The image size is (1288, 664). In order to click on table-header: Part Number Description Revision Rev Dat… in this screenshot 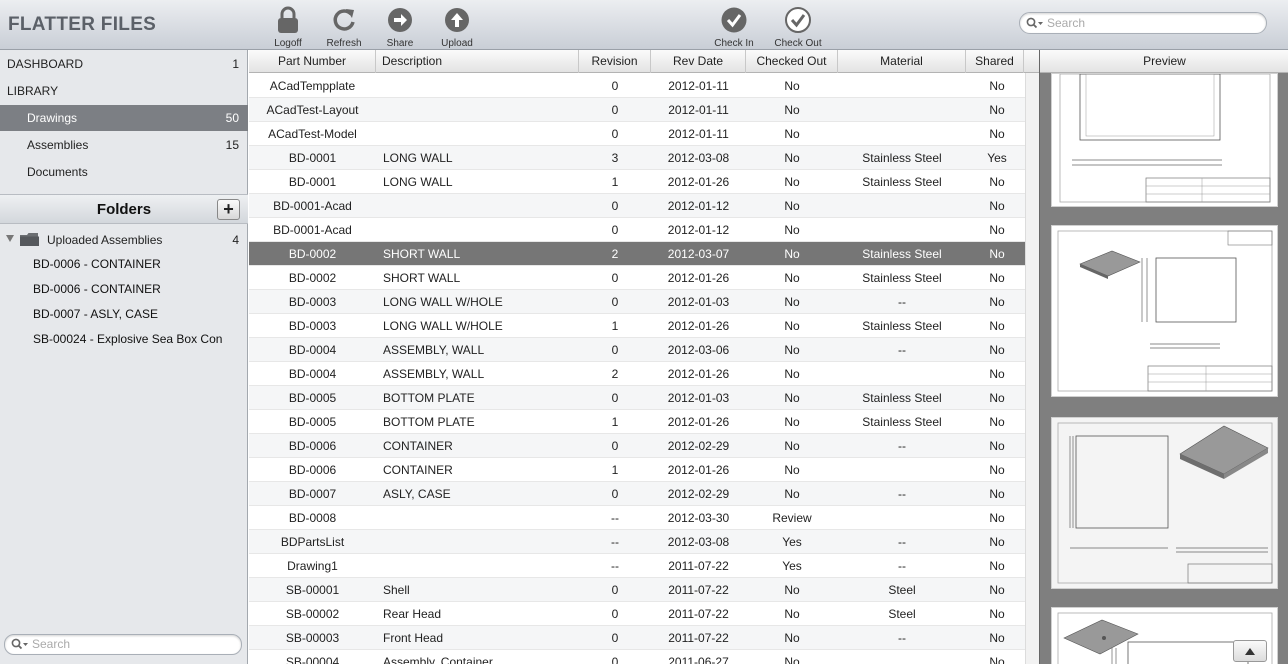, I will do `click(644, 61)`.